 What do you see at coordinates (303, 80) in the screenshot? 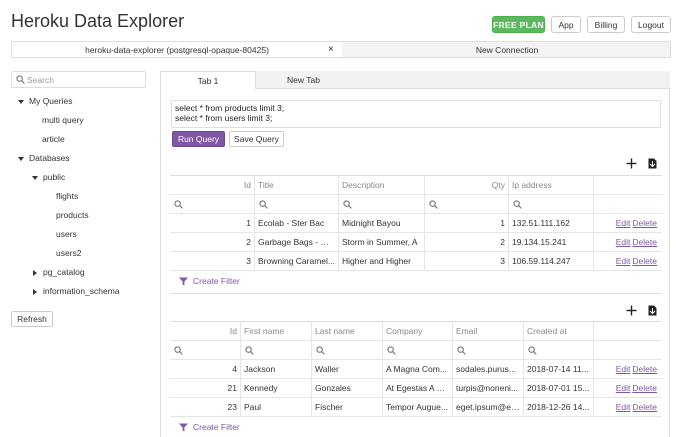
I see `tab-new: New Tab` at bounding box center [303, 80].